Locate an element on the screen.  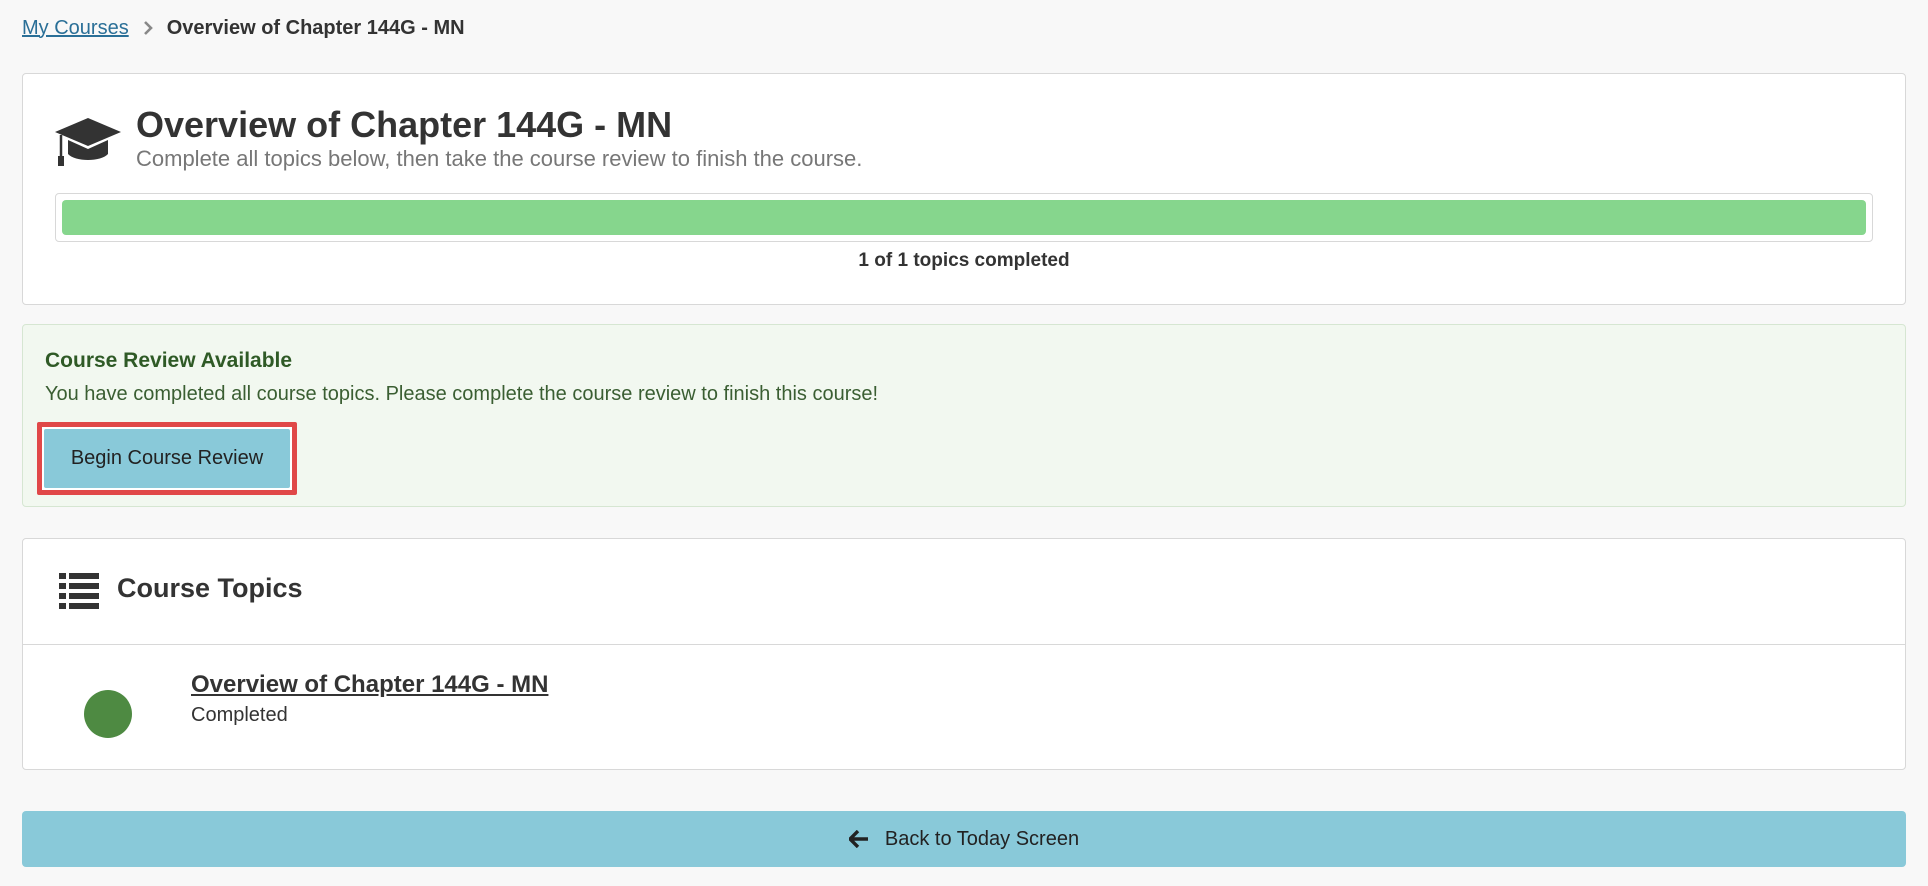
breadcrumb-current: Overview of Chapter 144G - MN is located at coordinates (315, 27).